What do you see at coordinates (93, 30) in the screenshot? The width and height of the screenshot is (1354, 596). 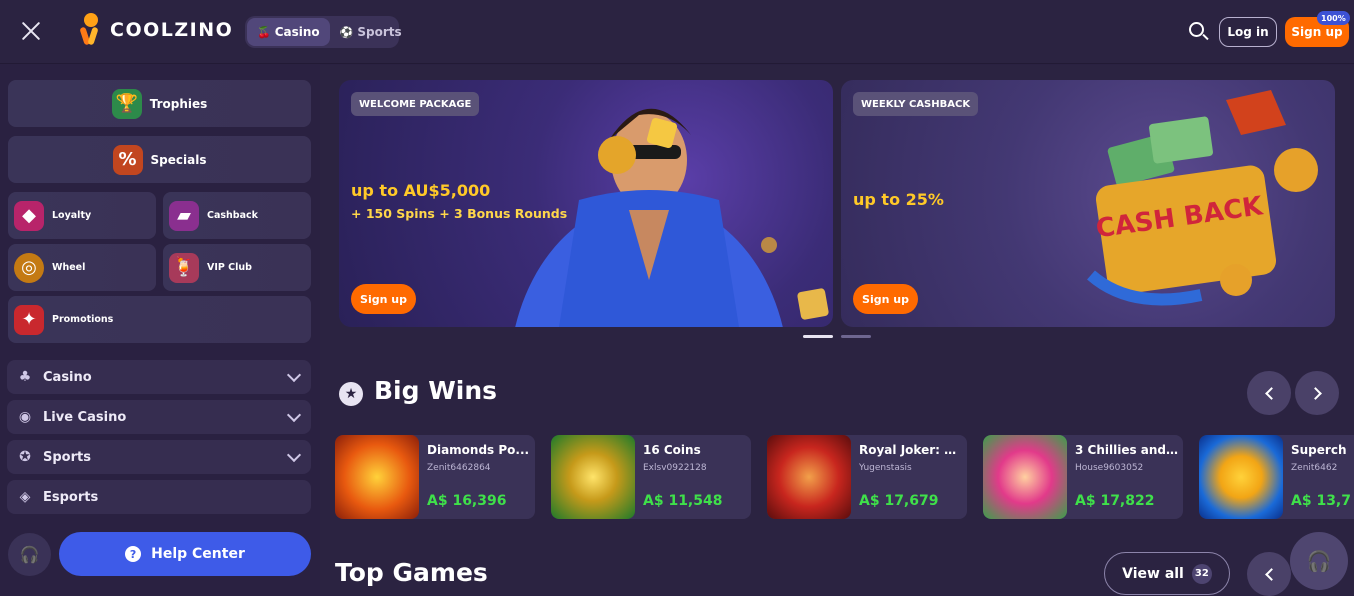 I see `logo-mark-icon` at bounding box center [93, 30].